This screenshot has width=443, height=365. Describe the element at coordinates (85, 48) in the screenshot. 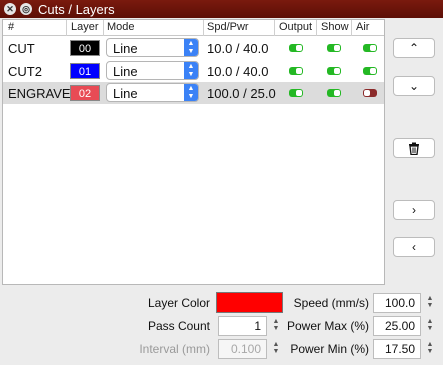

I see `layer-chip: 00` at that location.